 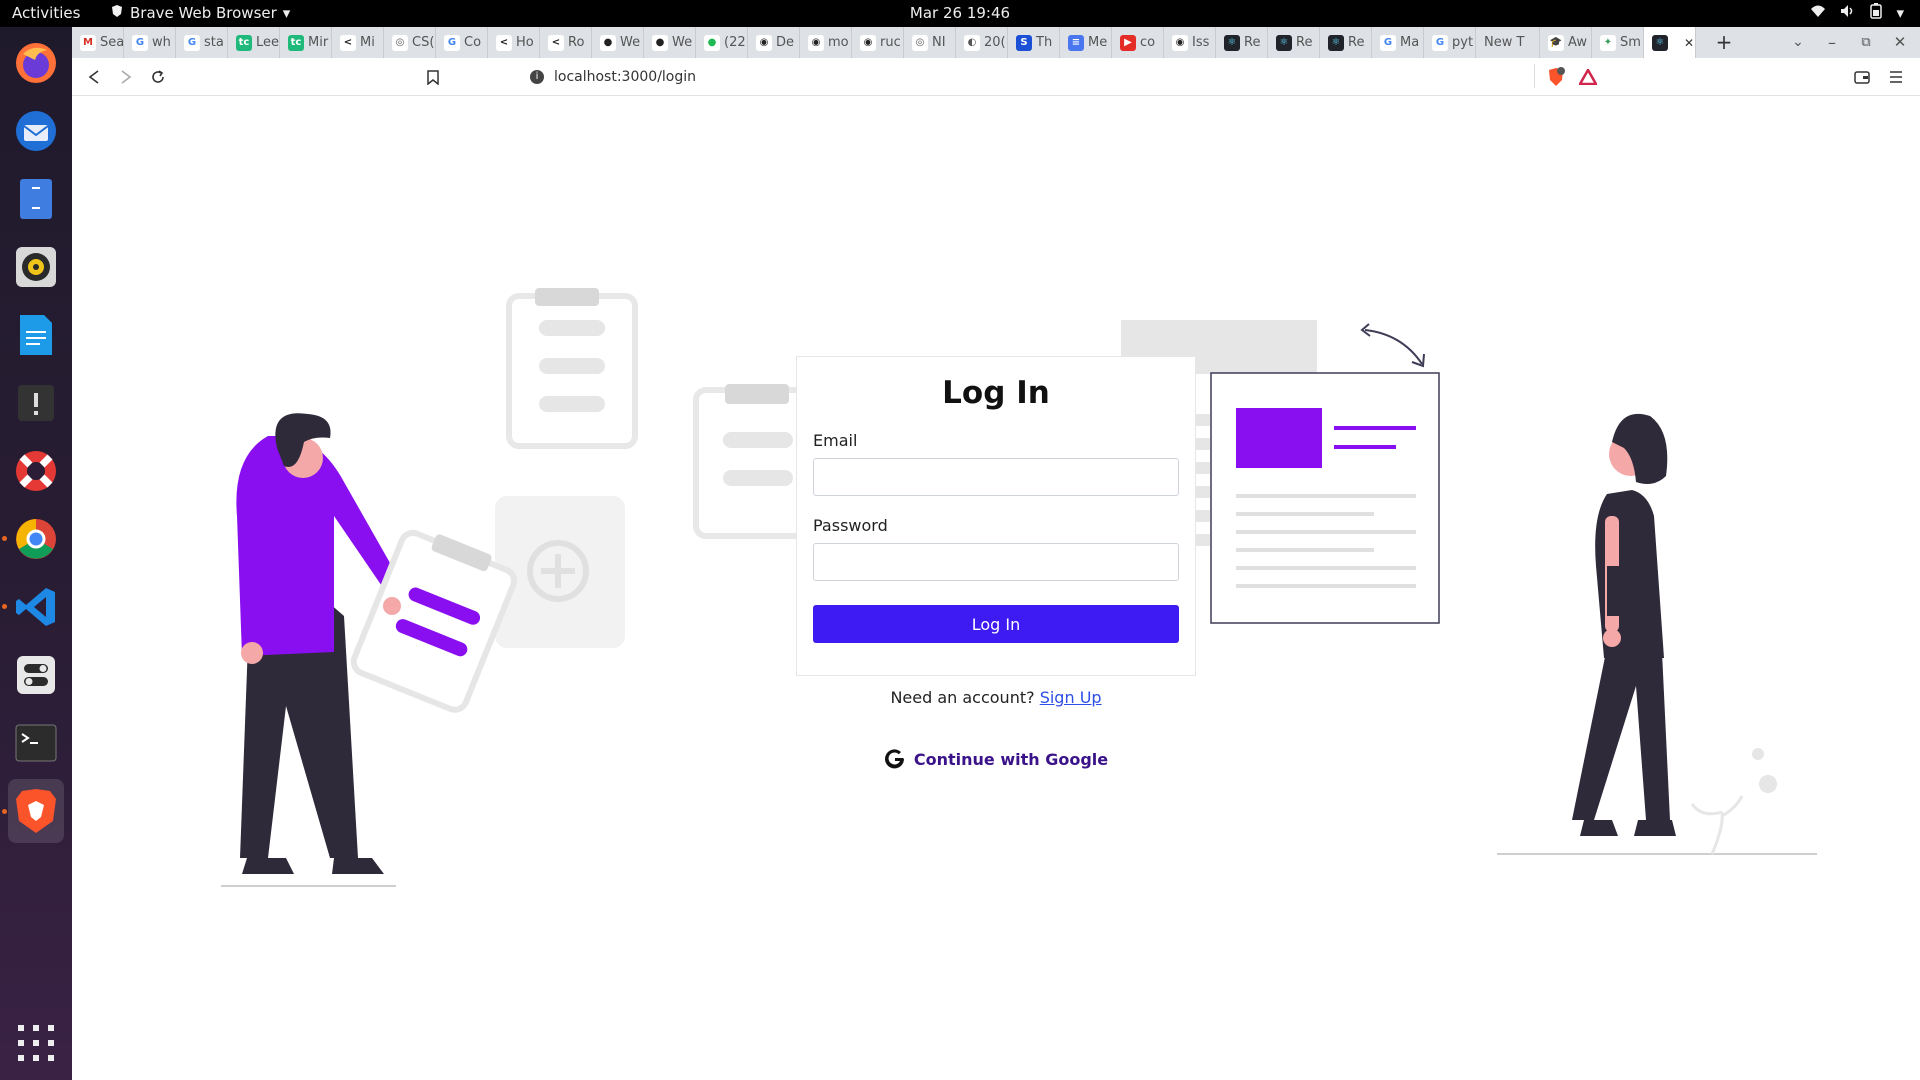 What do you see at coordinates (4, 538) in the screenshot?
I see `running-indicator` at bounding box center [4, 538].